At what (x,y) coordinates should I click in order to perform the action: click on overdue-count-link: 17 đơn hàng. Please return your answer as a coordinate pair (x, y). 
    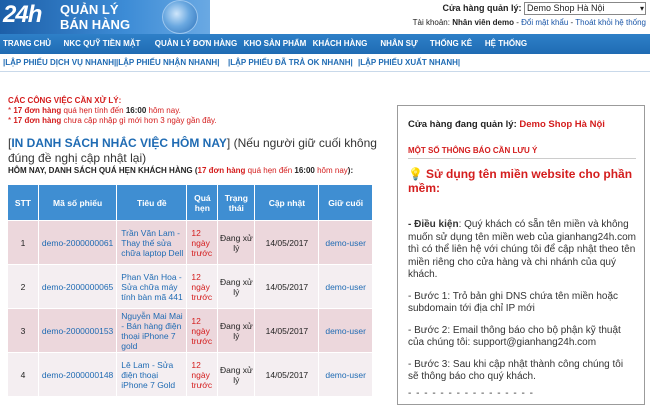
    Looking at the image, I should click on (37, 110).